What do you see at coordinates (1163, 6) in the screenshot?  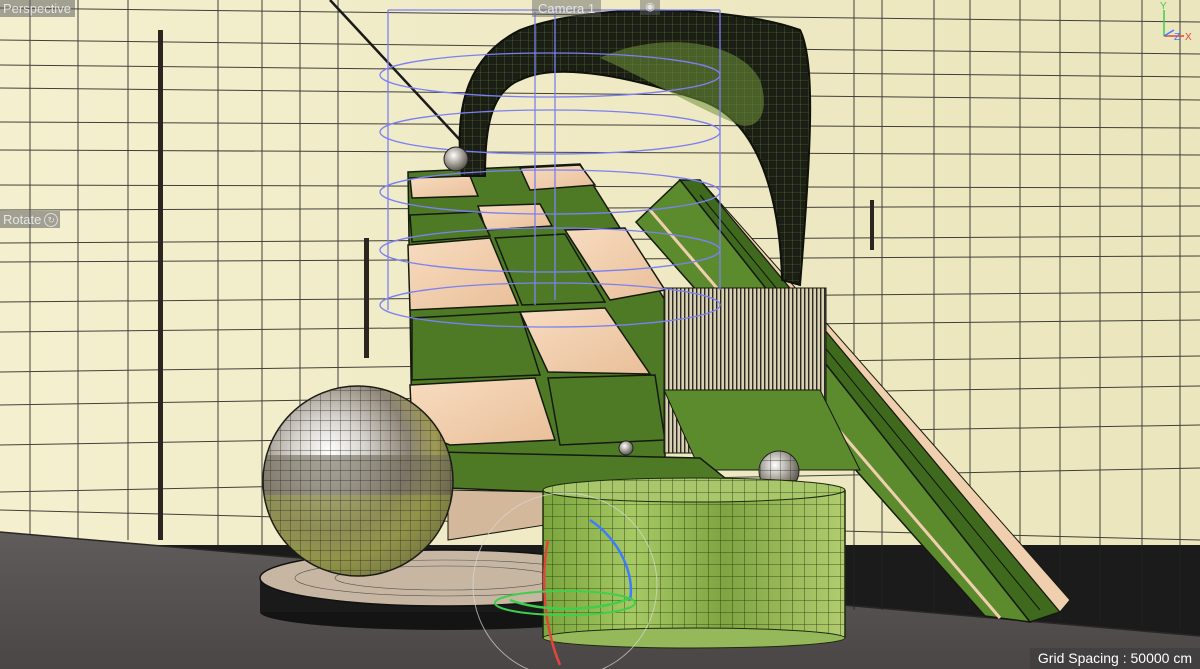 I see `axis-y-label: Y` at bounding box center [1163, 6].